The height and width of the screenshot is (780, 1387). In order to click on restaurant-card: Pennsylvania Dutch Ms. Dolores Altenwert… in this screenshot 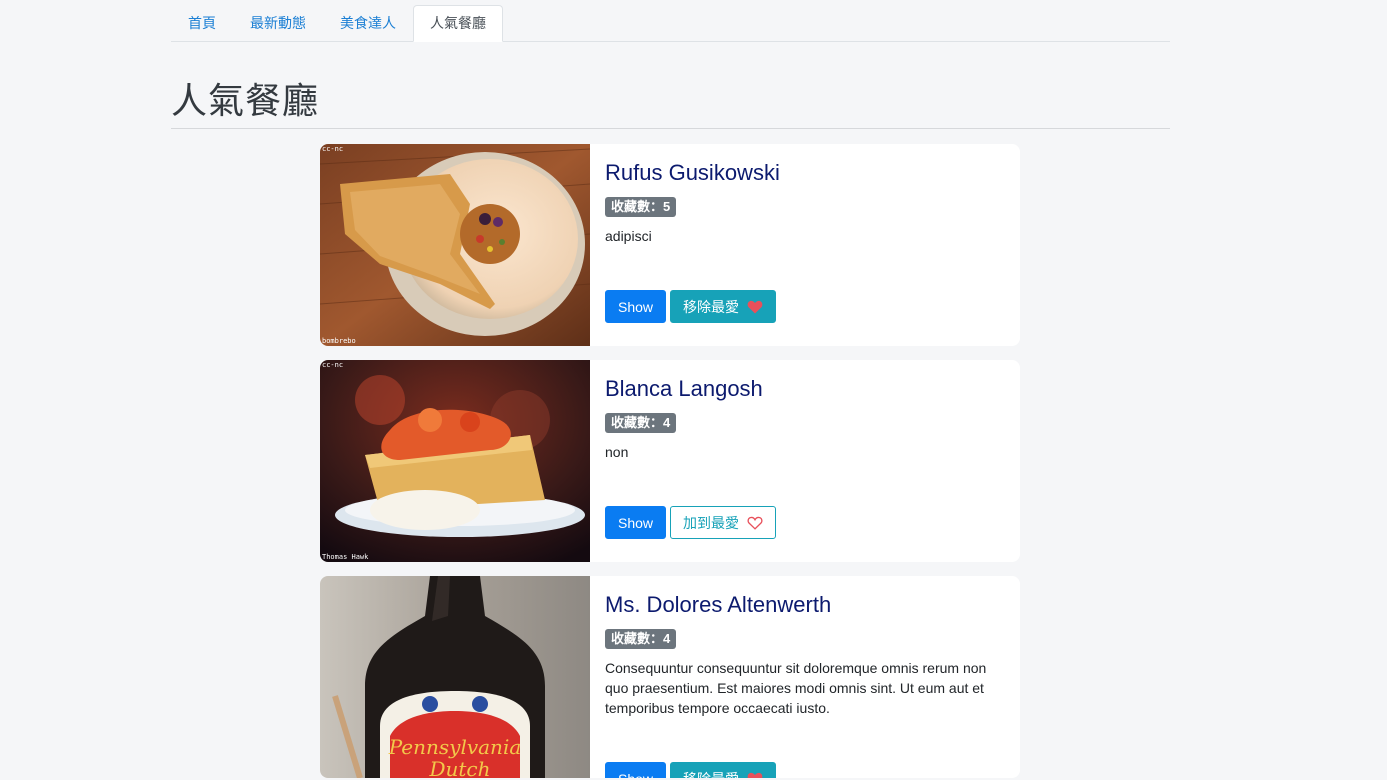, I will do `click(670, 677)`.